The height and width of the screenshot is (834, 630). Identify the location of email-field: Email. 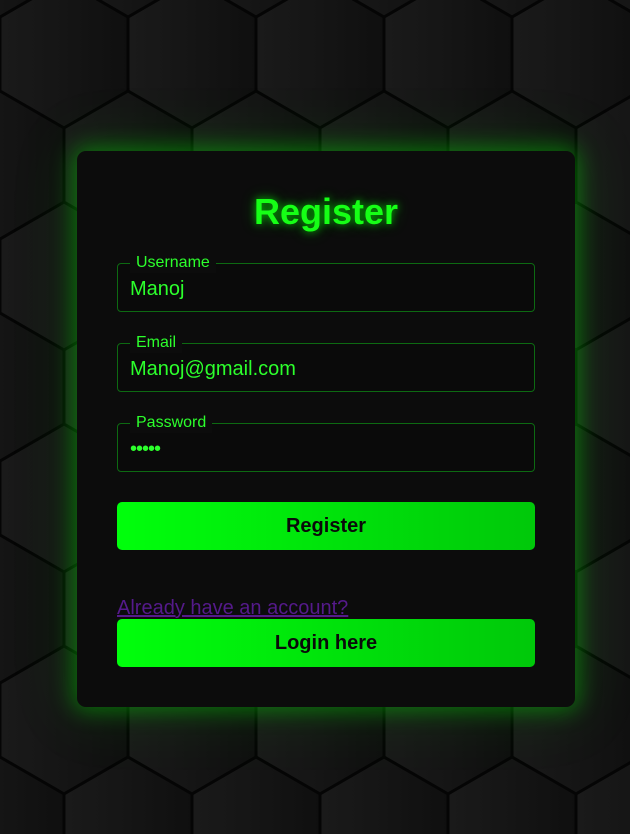
(326, 362).